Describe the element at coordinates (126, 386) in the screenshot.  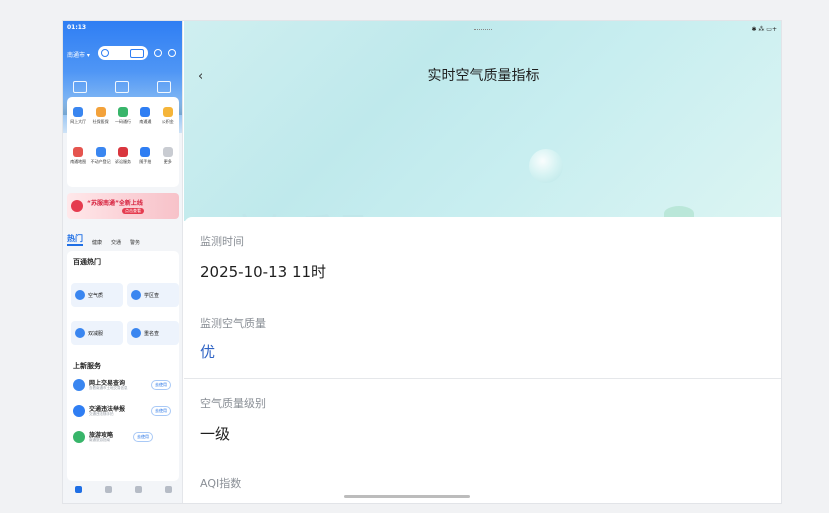
I see `list-item: 网上交易查询 查看南通市土地交易信息 去使用` at that location.